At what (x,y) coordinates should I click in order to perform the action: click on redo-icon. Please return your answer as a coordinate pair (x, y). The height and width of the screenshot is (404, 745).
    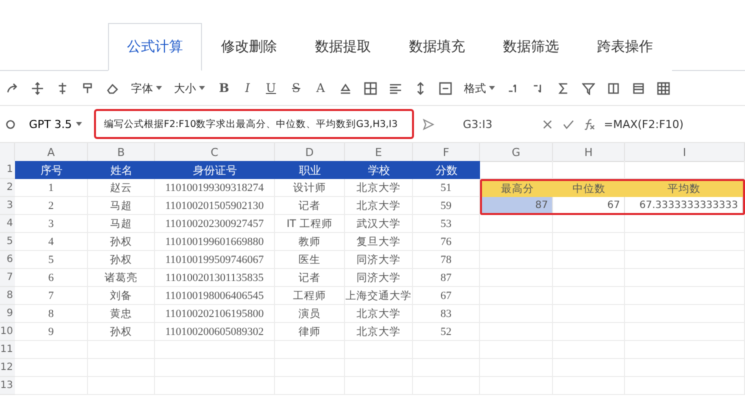
    Looking at the image, I should click on (12, 88).